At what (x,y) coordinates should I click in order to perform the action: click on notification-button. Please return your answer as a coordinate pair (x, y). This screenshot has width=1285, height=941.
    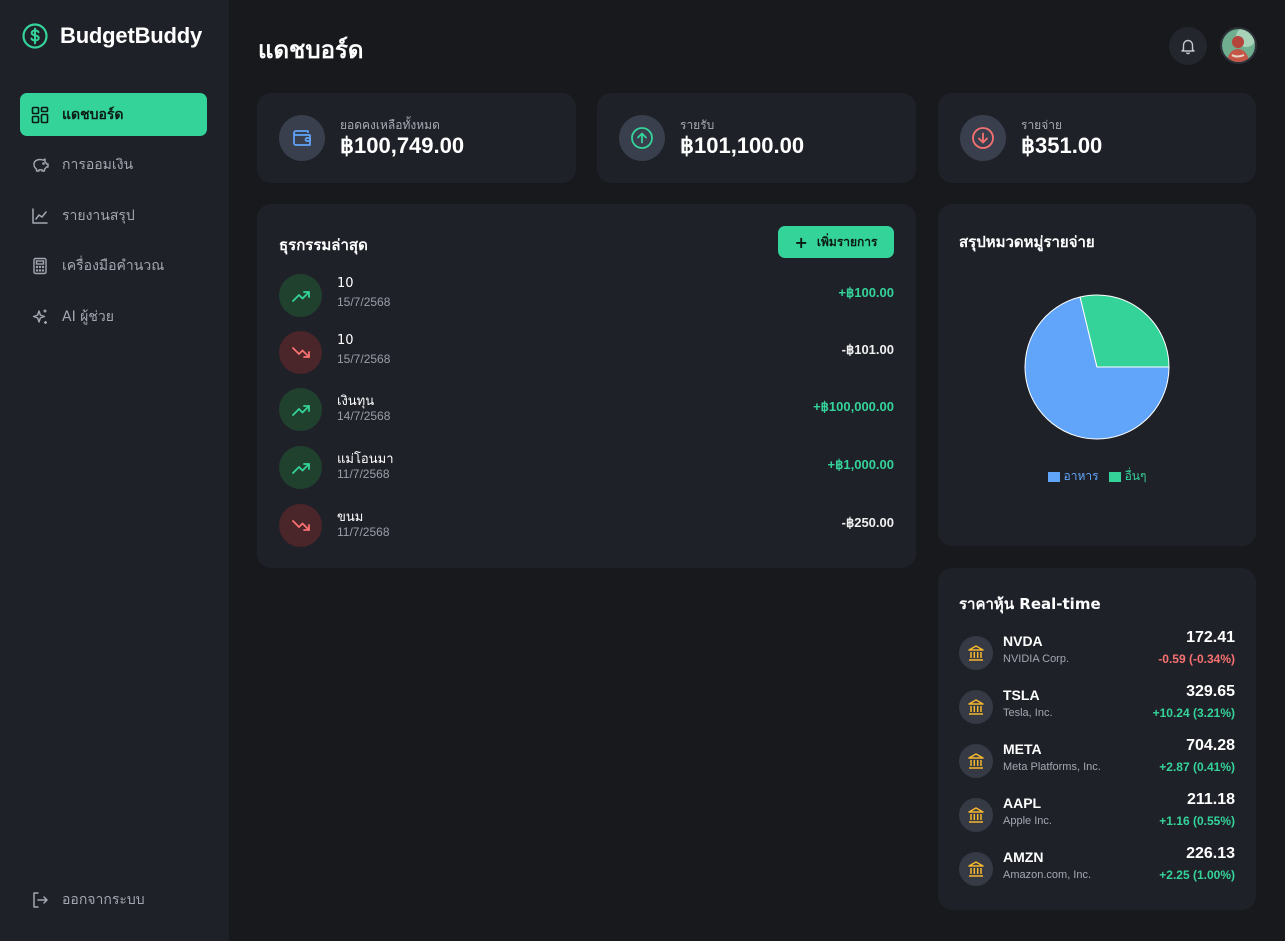
    Looking at the image, I should click on (1188, 46).